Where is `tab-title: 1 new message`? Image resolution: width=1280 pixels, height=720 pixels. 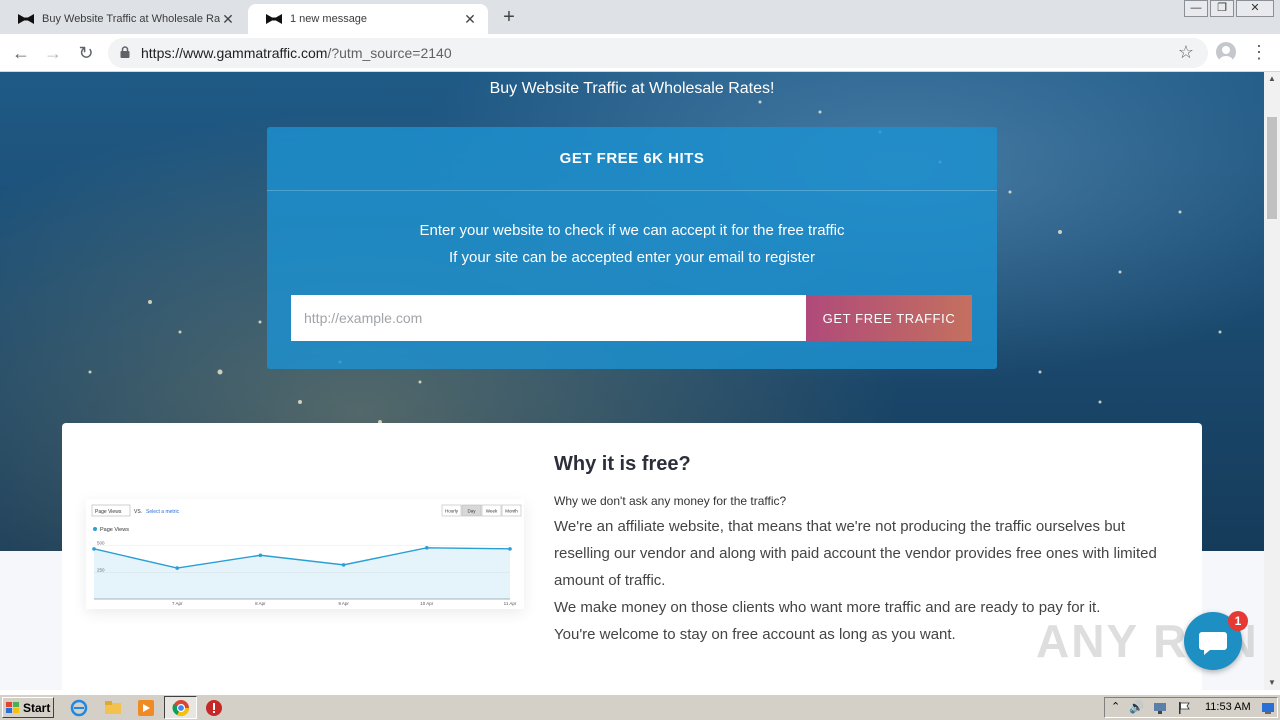
tab-title: 1 new message is located at coordinates (329, 19).